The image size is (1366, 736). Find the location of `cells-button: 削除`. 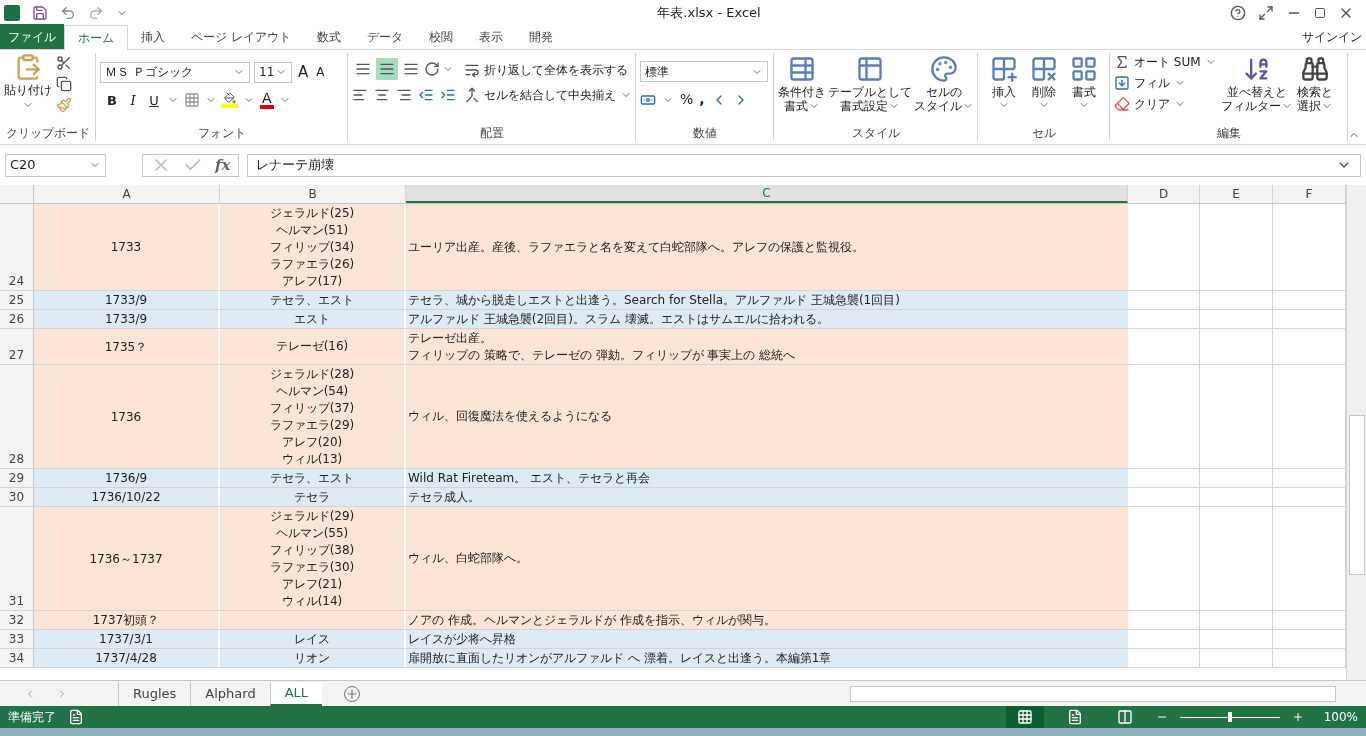

cells-button: 削除 is located at coordinates (1044, 82).